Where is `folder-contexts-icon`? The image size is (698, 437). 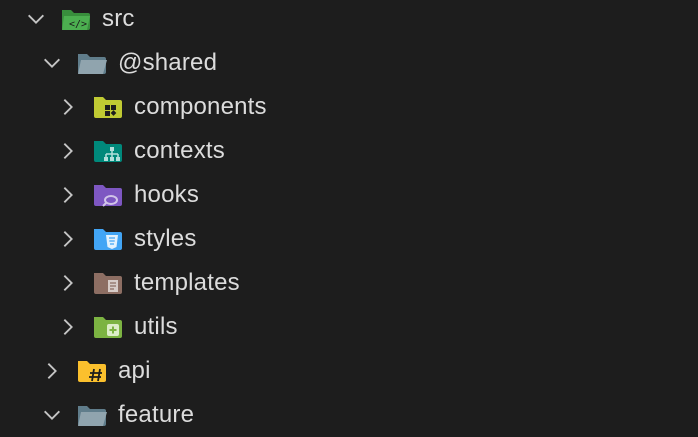
folder-contexts-icon is located at coordinates (108, 151).